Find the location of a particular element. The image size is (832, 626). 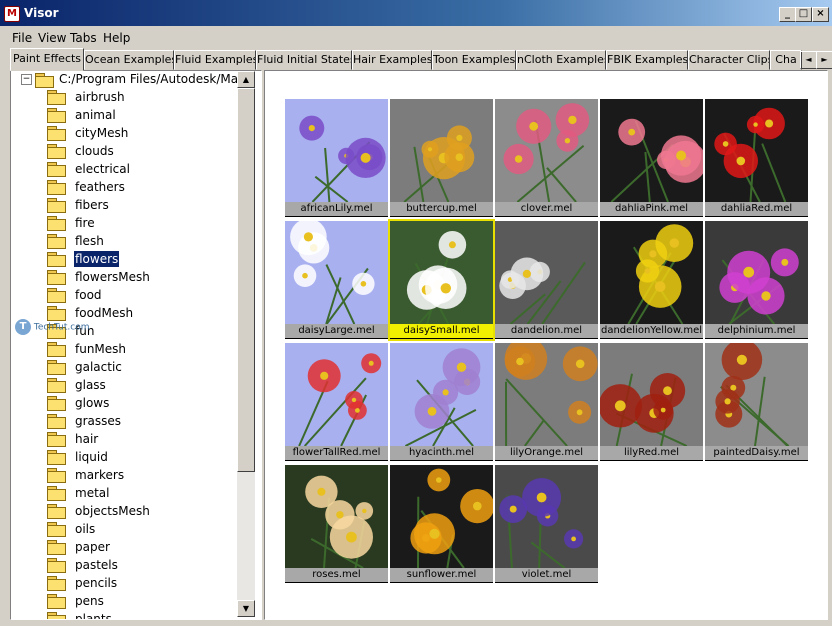

thumbnail-label: flowerTallRed.mel is located at coordinates (336, 453).